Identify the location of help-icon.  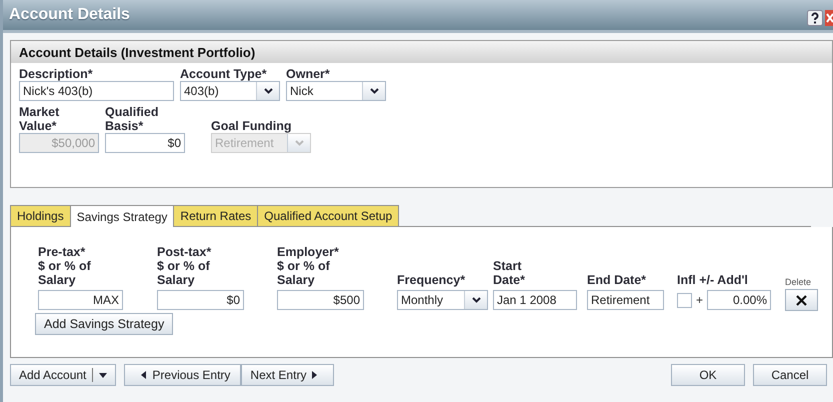
(815, 18).